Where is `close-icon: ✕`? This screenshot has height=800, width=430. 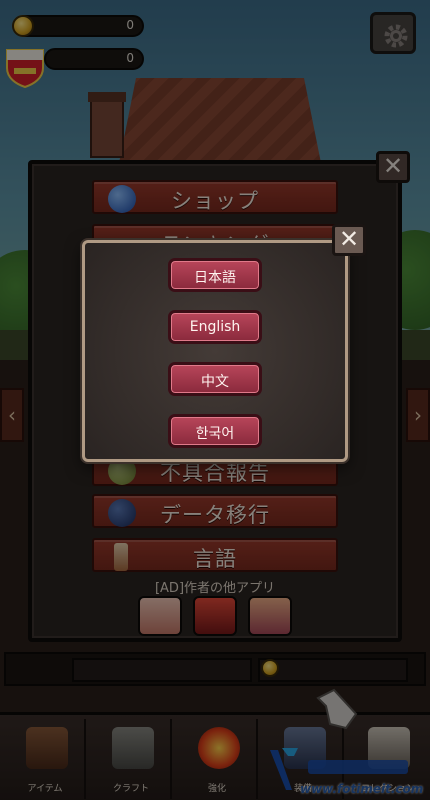
close-icon: ✕ is located at coordinates (349, 239).